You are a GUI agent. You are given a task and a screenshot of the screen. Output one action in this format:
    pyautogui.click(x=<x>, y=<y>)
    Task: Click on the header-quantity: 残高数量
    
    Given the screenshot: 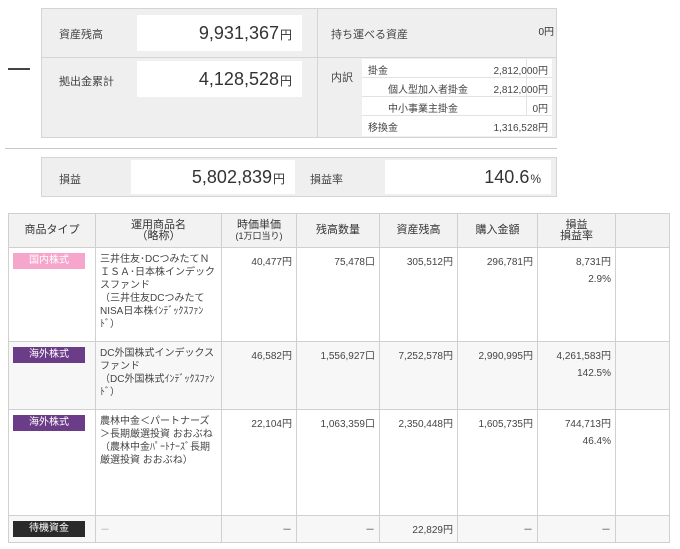 What is the action you would take?
    pyautogui.click(x=338, y=230)
    